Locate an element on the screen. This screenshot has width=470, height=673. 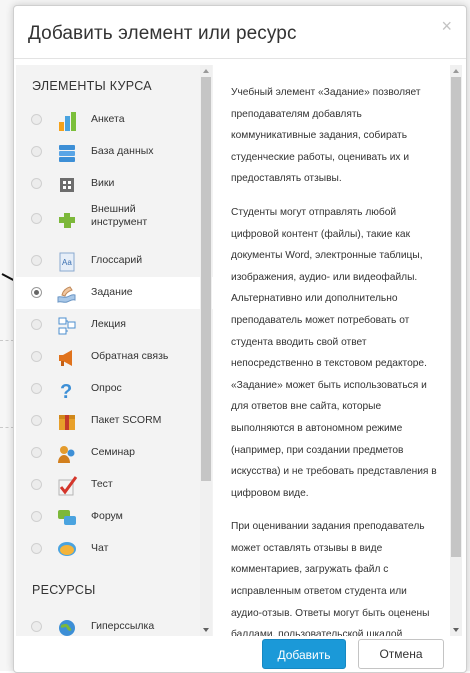
module-label: Тест is located at coordinates (102, 484).